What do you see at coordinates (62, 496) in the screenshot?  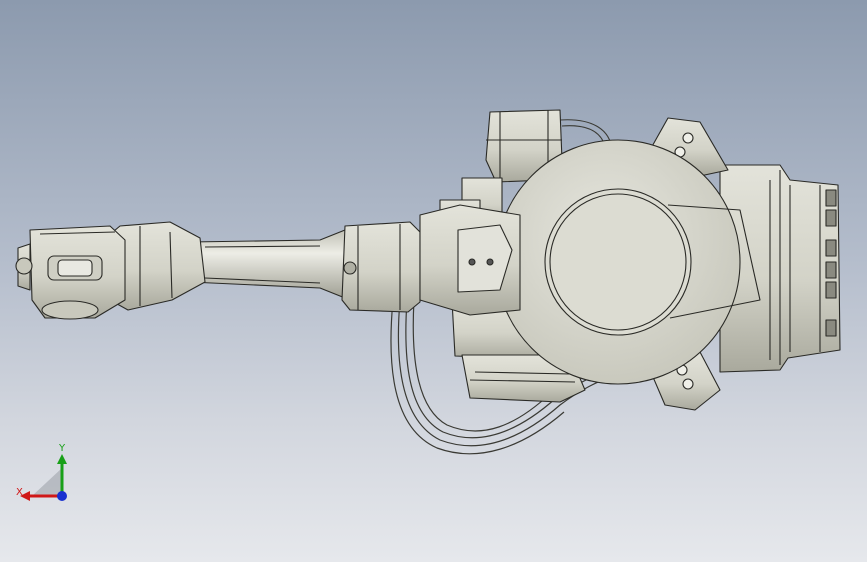 I see `z-axis-dot` at bounding box center [62, 496].